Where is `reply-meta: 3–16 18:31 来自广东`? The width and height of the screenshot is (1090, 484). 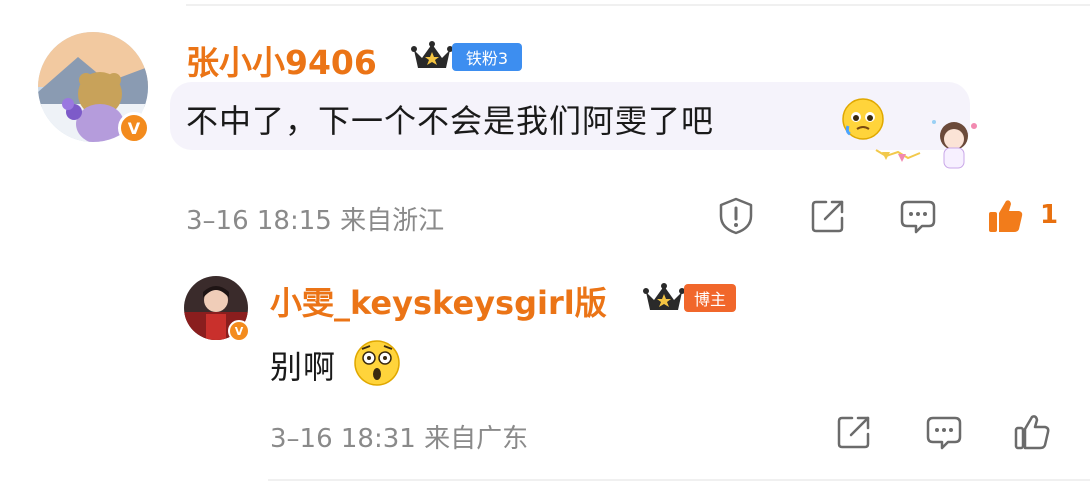 reply-meta: 3–16 18:31 来自广东 is located at coordinates (399, 439).